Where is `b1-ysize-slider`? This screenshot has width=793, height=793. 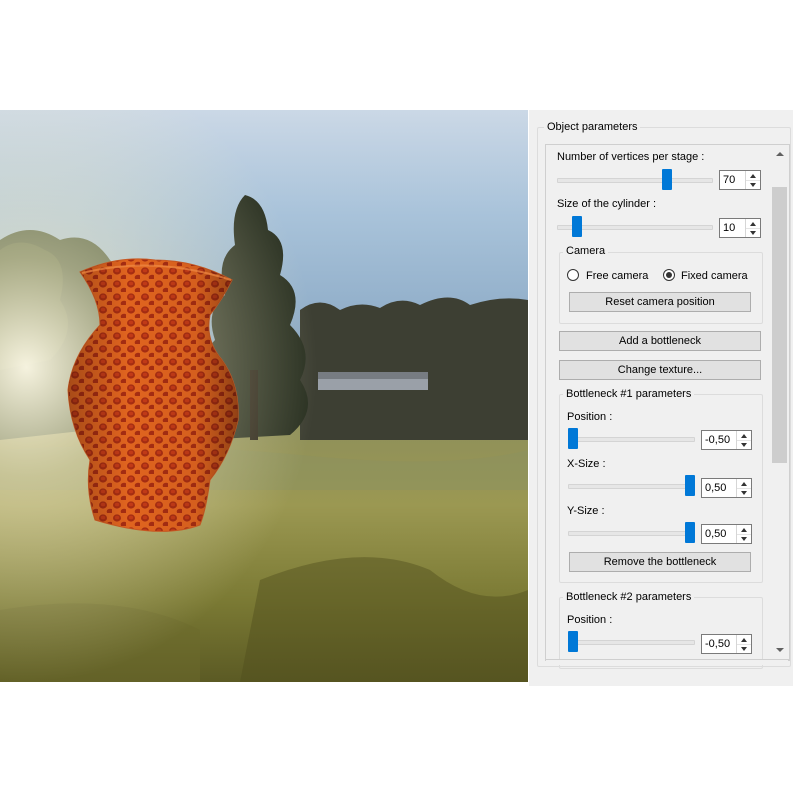
b1-ysize-slider is located at coordinates (631, 532).